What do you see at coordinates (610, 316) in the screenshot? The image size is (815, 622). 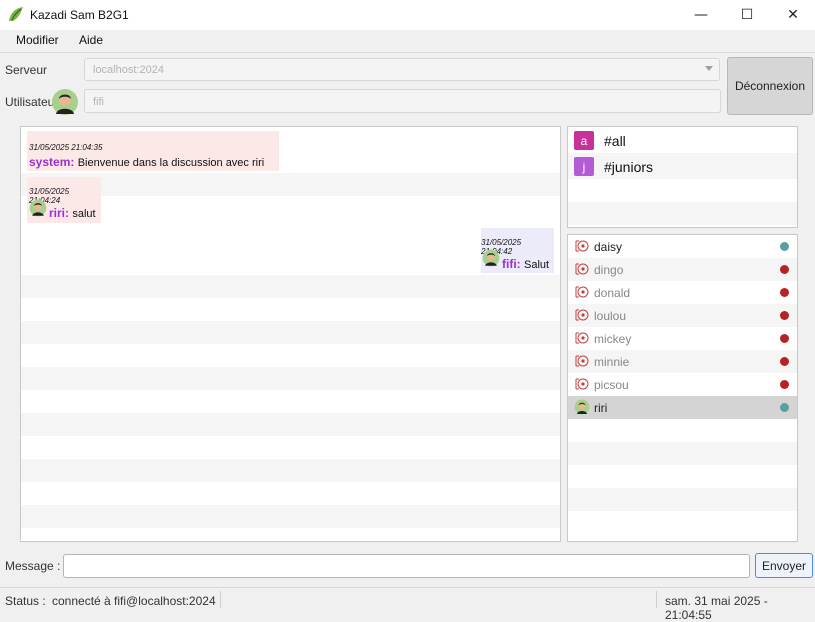 I see `user-name: loulou` at bounding box center [610, 316].